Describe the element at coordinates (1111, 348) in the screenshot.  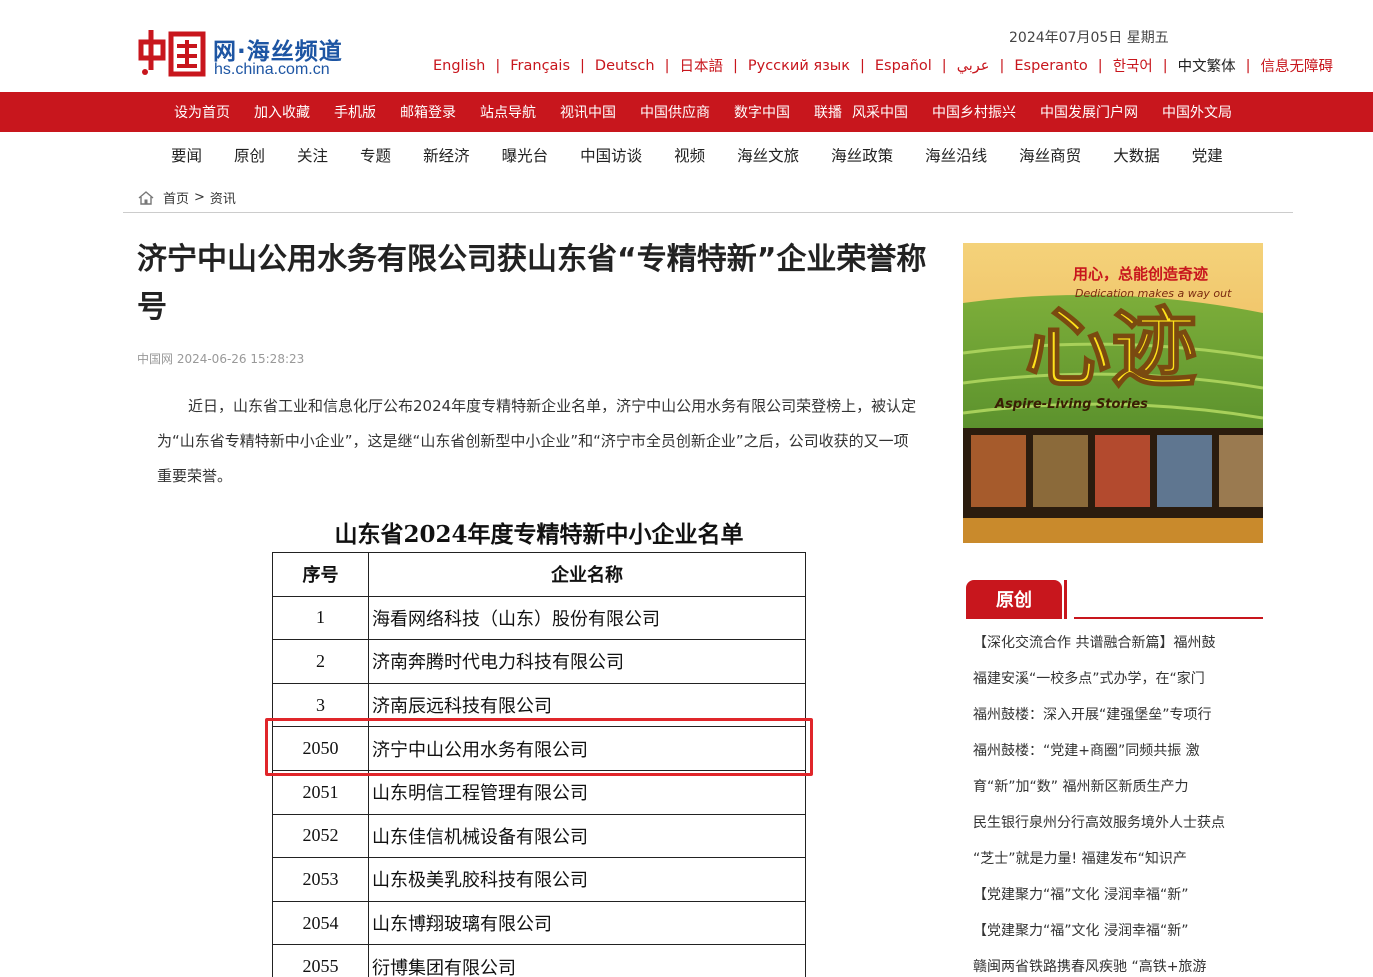
I see `ad-big-text: 心迹` at that location.